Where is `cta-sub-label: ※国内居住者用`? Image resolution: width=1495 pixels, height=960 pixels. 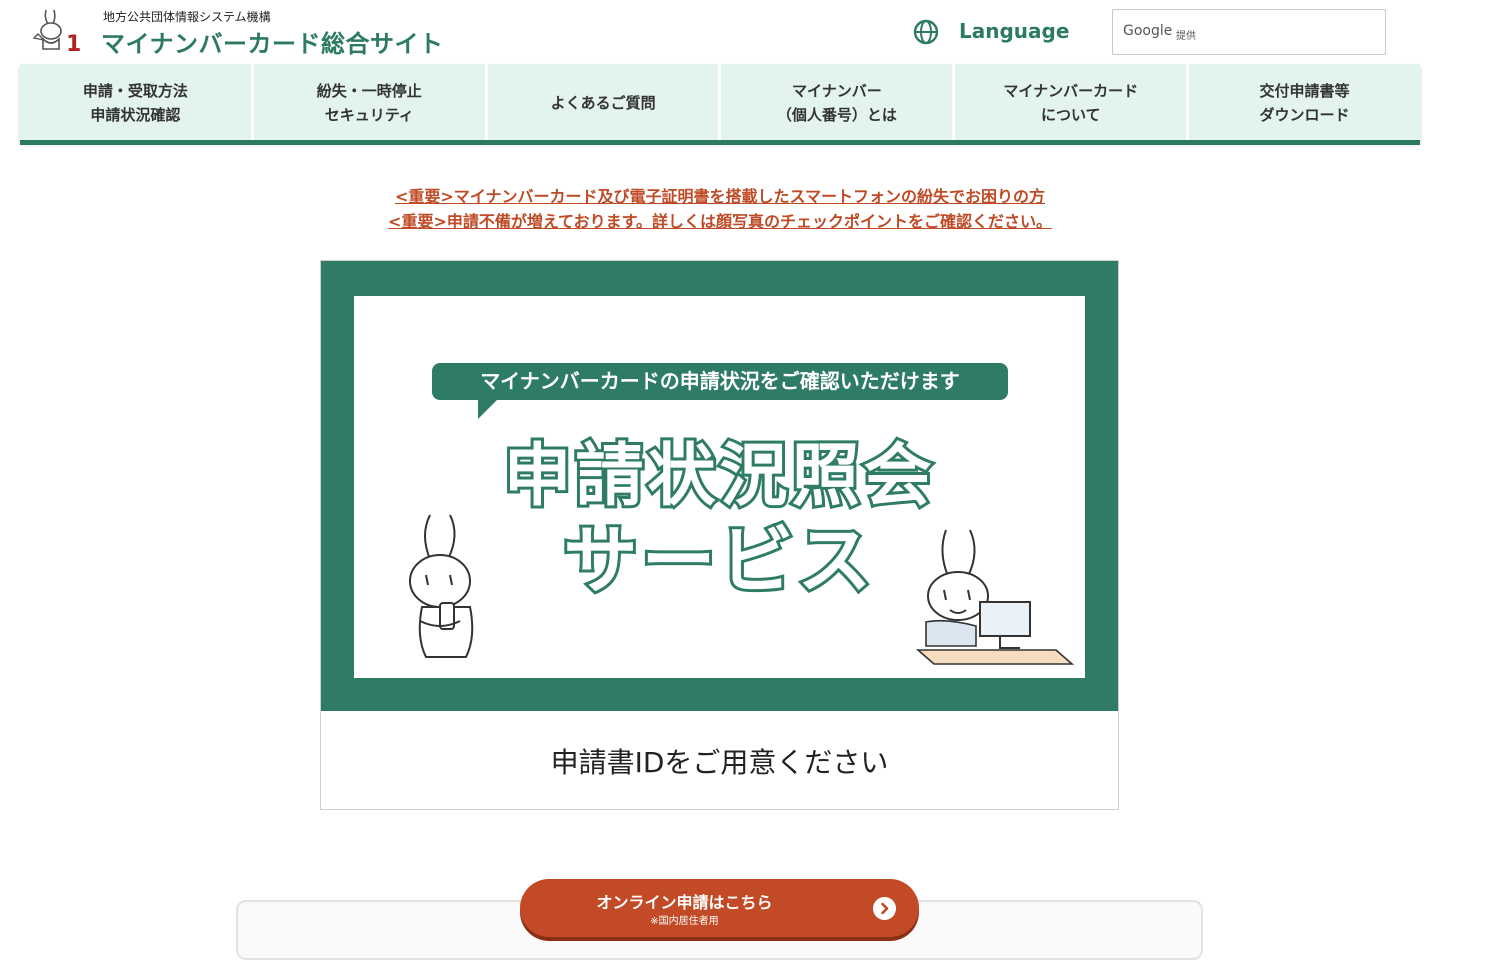
cta-sub-label: ※国内居住者用 is located at coordinates (684, 921).